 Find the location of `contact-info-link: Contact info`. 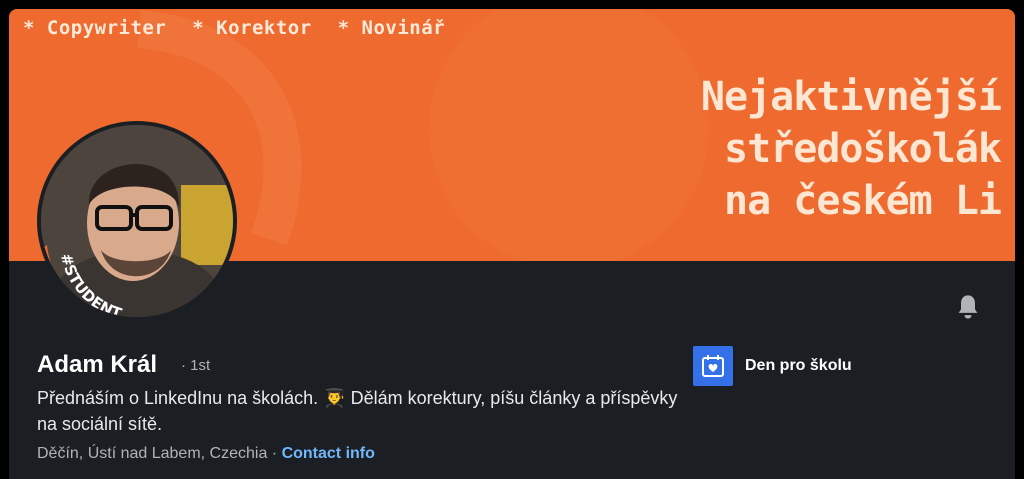

contact-info-link: Contact info is located at coordinates (328, 453).